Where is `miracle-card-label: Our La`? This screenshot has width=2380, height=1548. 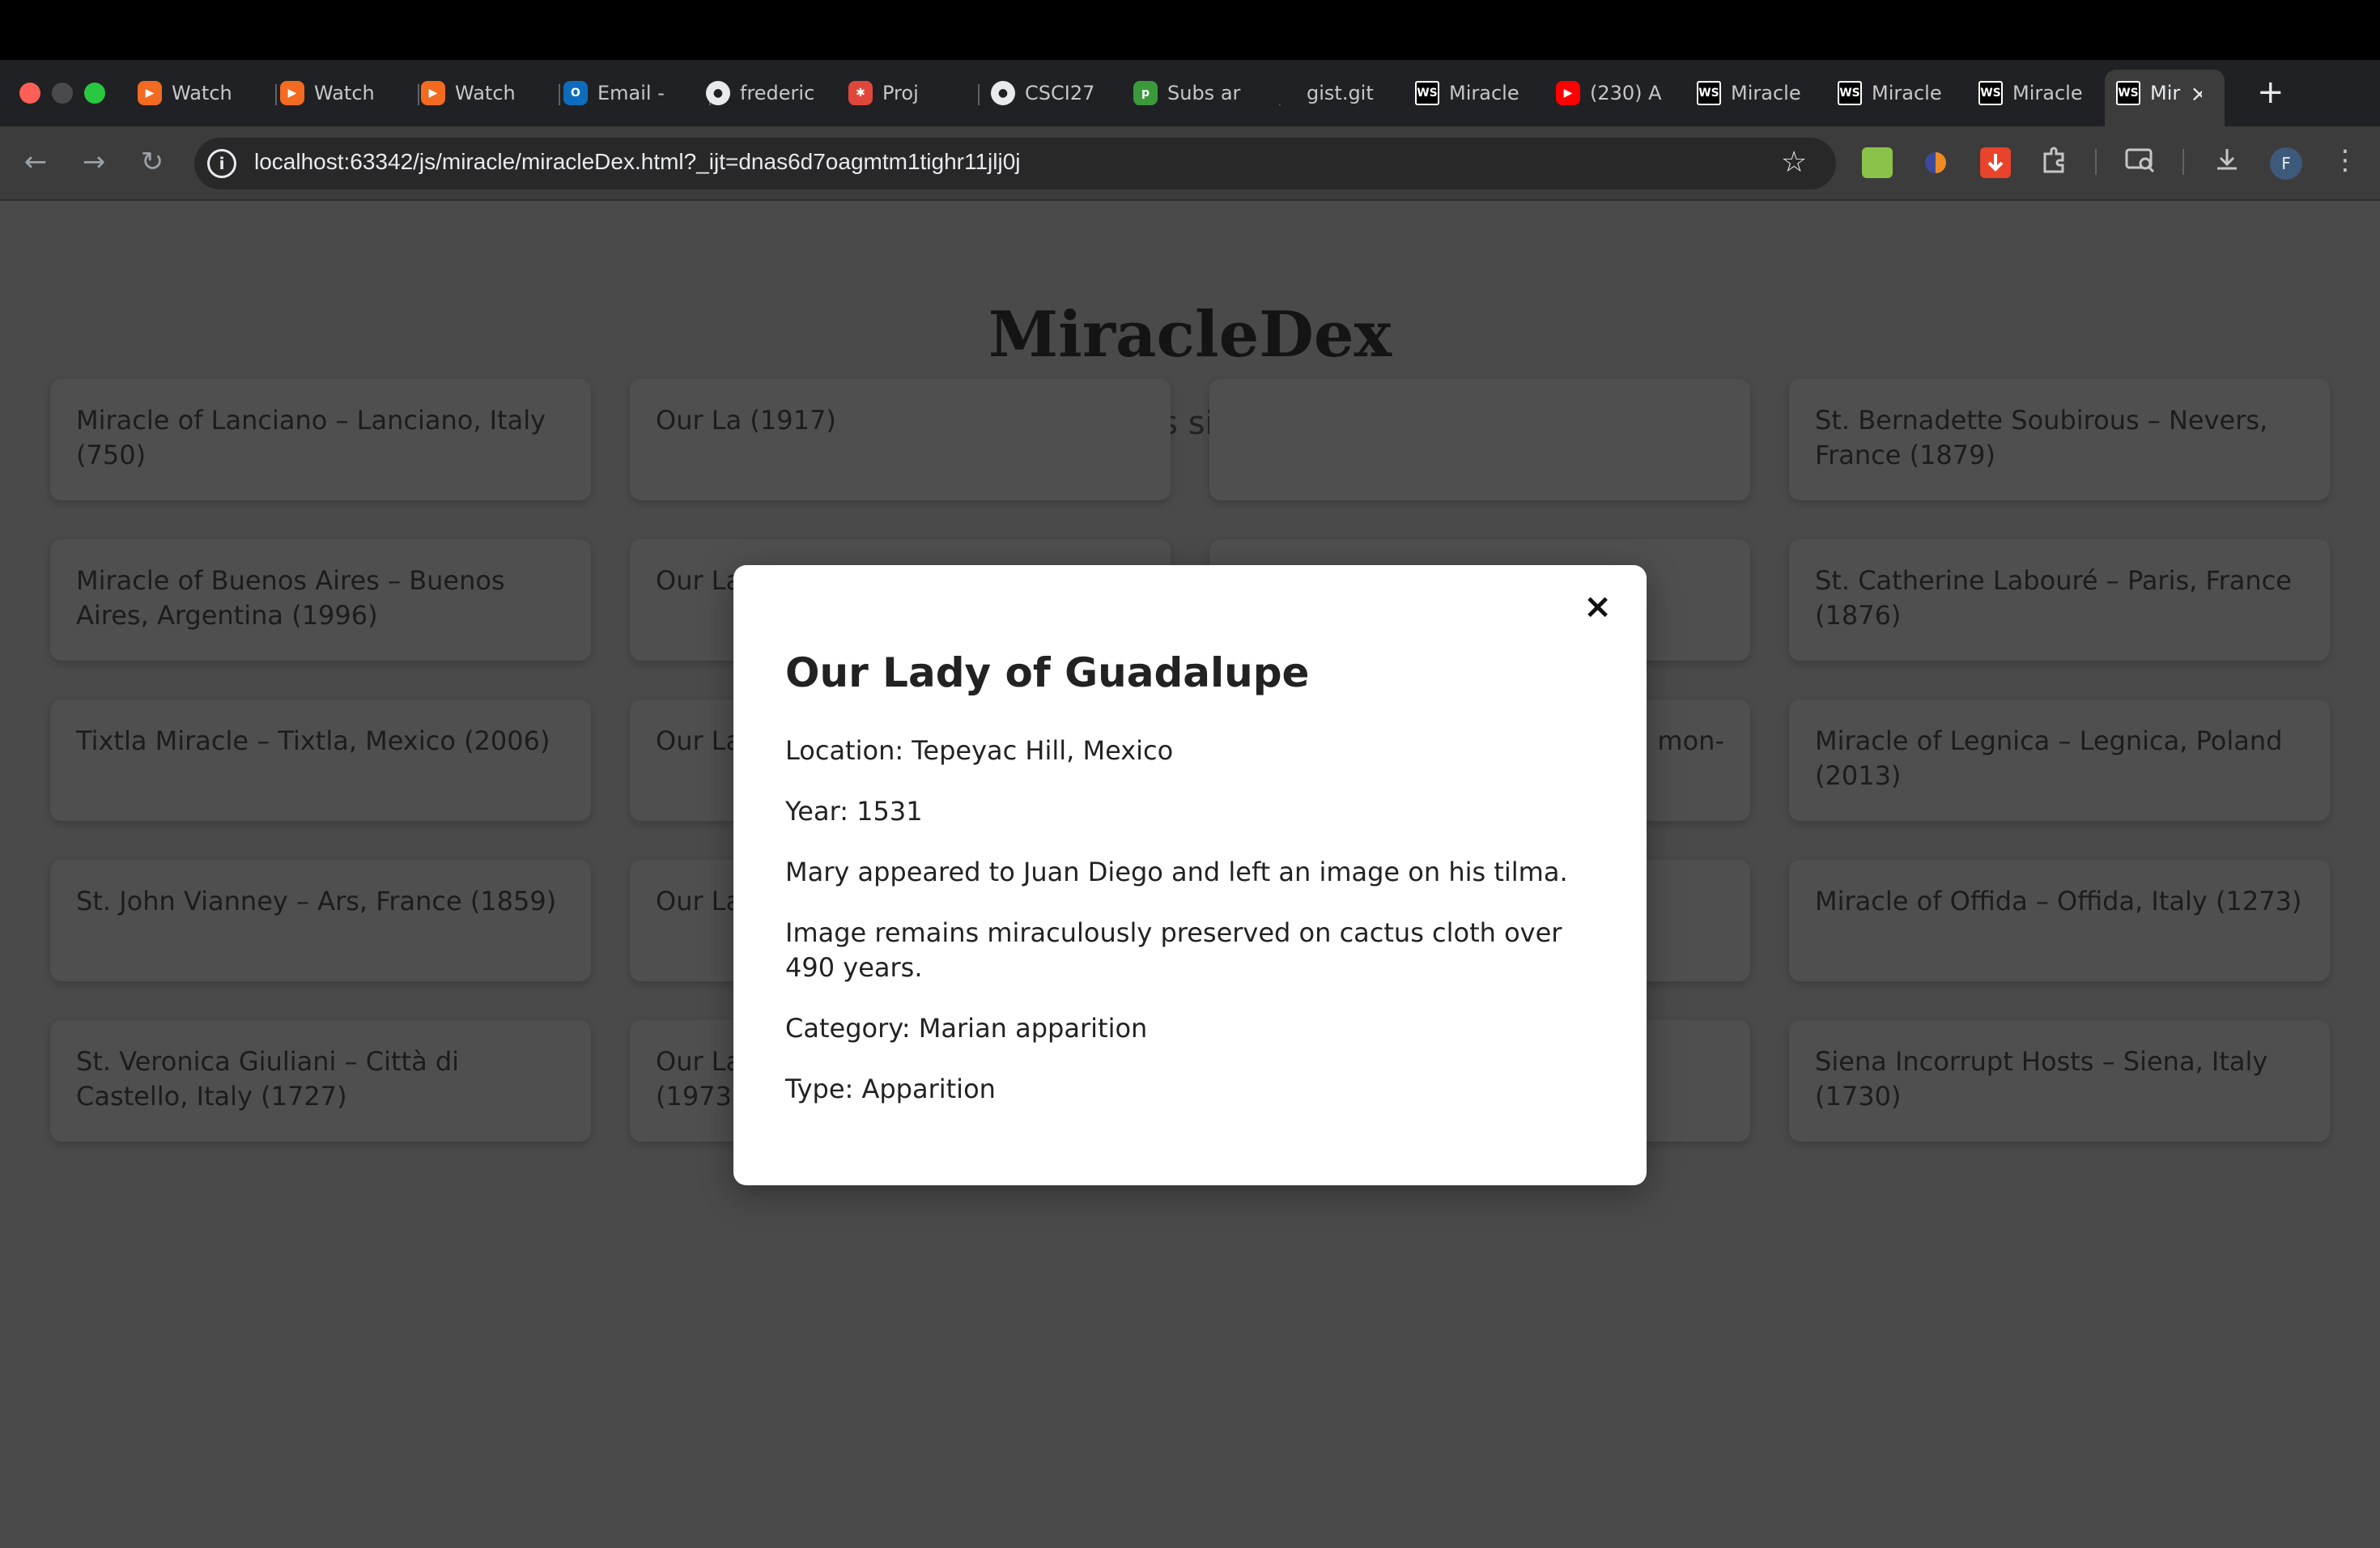 miracle-card-label: Our La is located at coordinates (699, 741).